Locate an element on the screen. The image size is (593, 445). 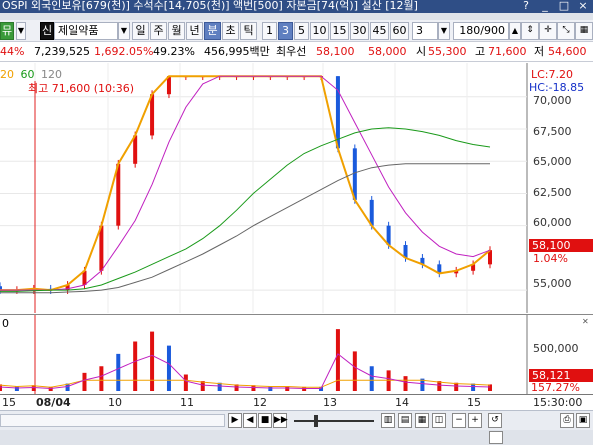
minute-button-1: 1 is located at coordinates (269, 31).